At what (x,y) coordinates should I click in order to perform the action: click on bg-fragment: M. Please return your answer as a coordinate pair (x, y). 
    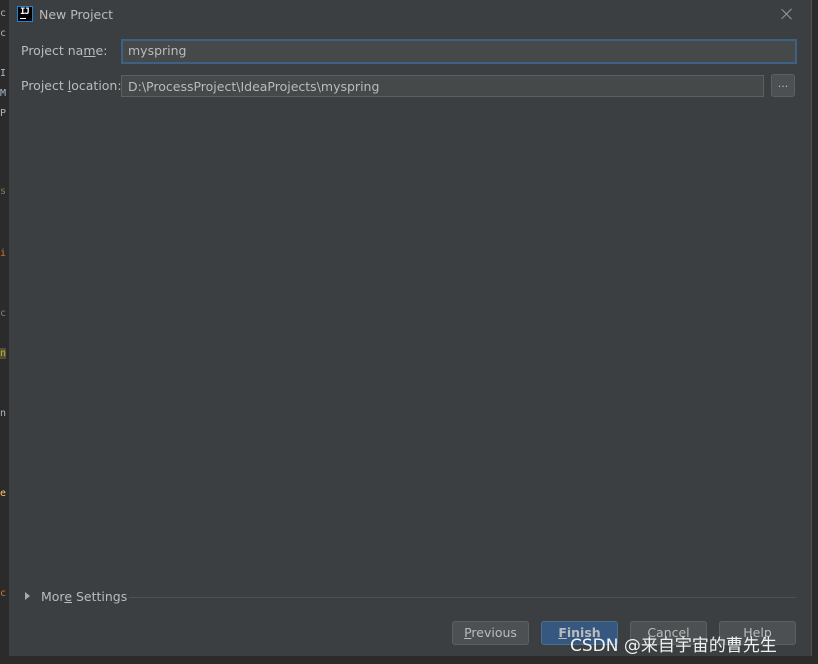
    Looking at the image, I should click on (3, 93).